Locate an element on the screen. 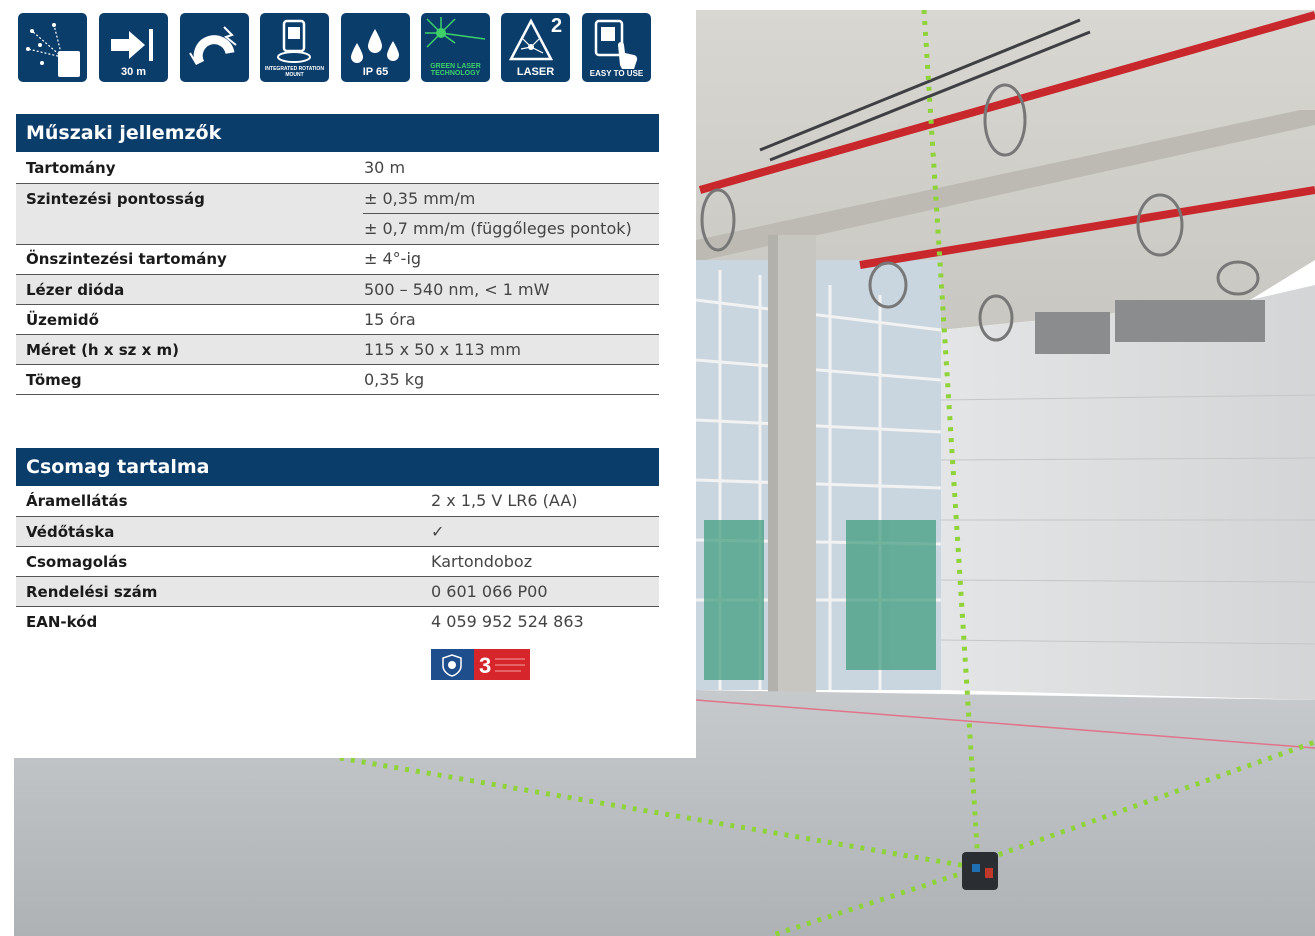 This screenshot has width=1315, height=936. spec-label: Méret (h x sz x m) is located at coordinates (102, 350).